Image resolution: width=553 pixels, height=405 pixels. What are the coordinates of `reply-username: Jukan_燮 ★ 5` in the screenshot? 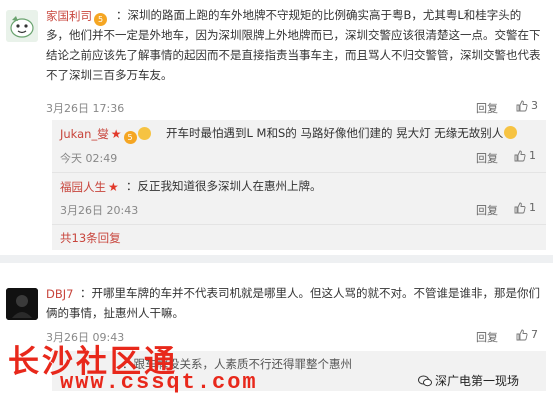 It's located at (106, 135).